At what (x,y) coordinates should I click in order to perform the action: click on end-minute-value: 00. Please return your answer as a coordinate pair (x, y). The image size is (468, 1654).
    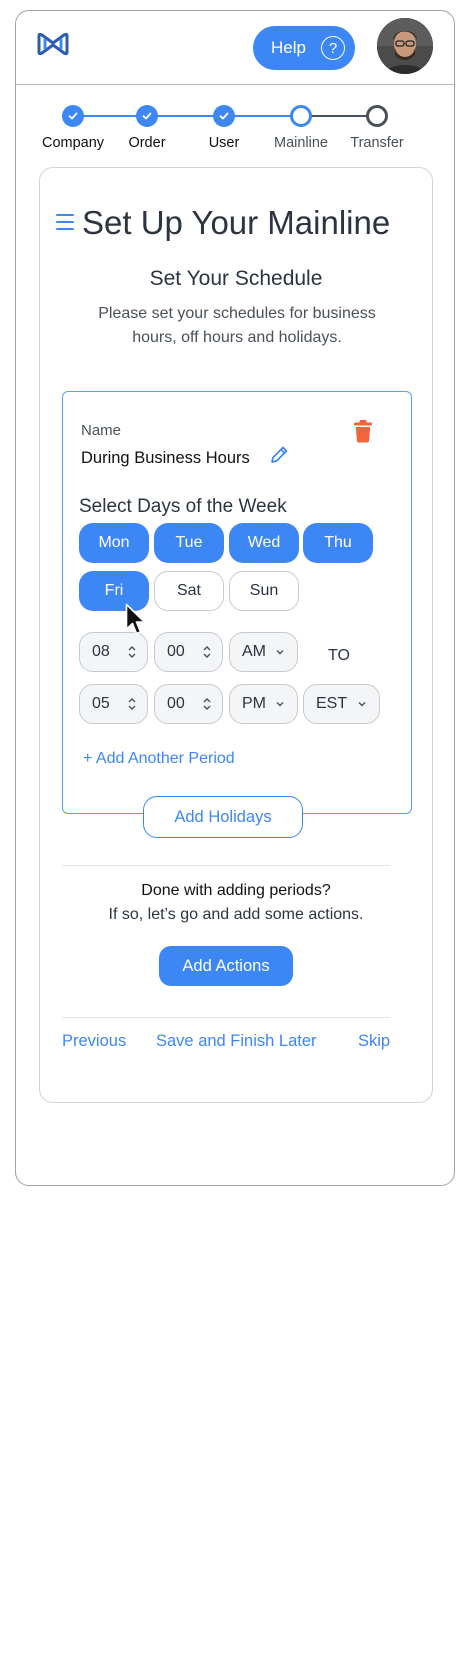
    Looking at the image, I should click on (176, 703).